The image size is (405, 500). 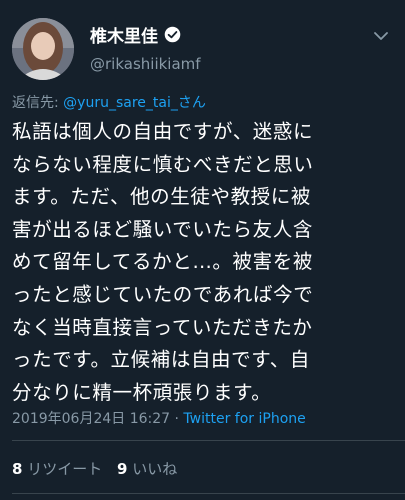 What do you see at coordinates (17, 469) in the screenshot?
I see `retweet-count: 8` at bounding box center [17, 469].